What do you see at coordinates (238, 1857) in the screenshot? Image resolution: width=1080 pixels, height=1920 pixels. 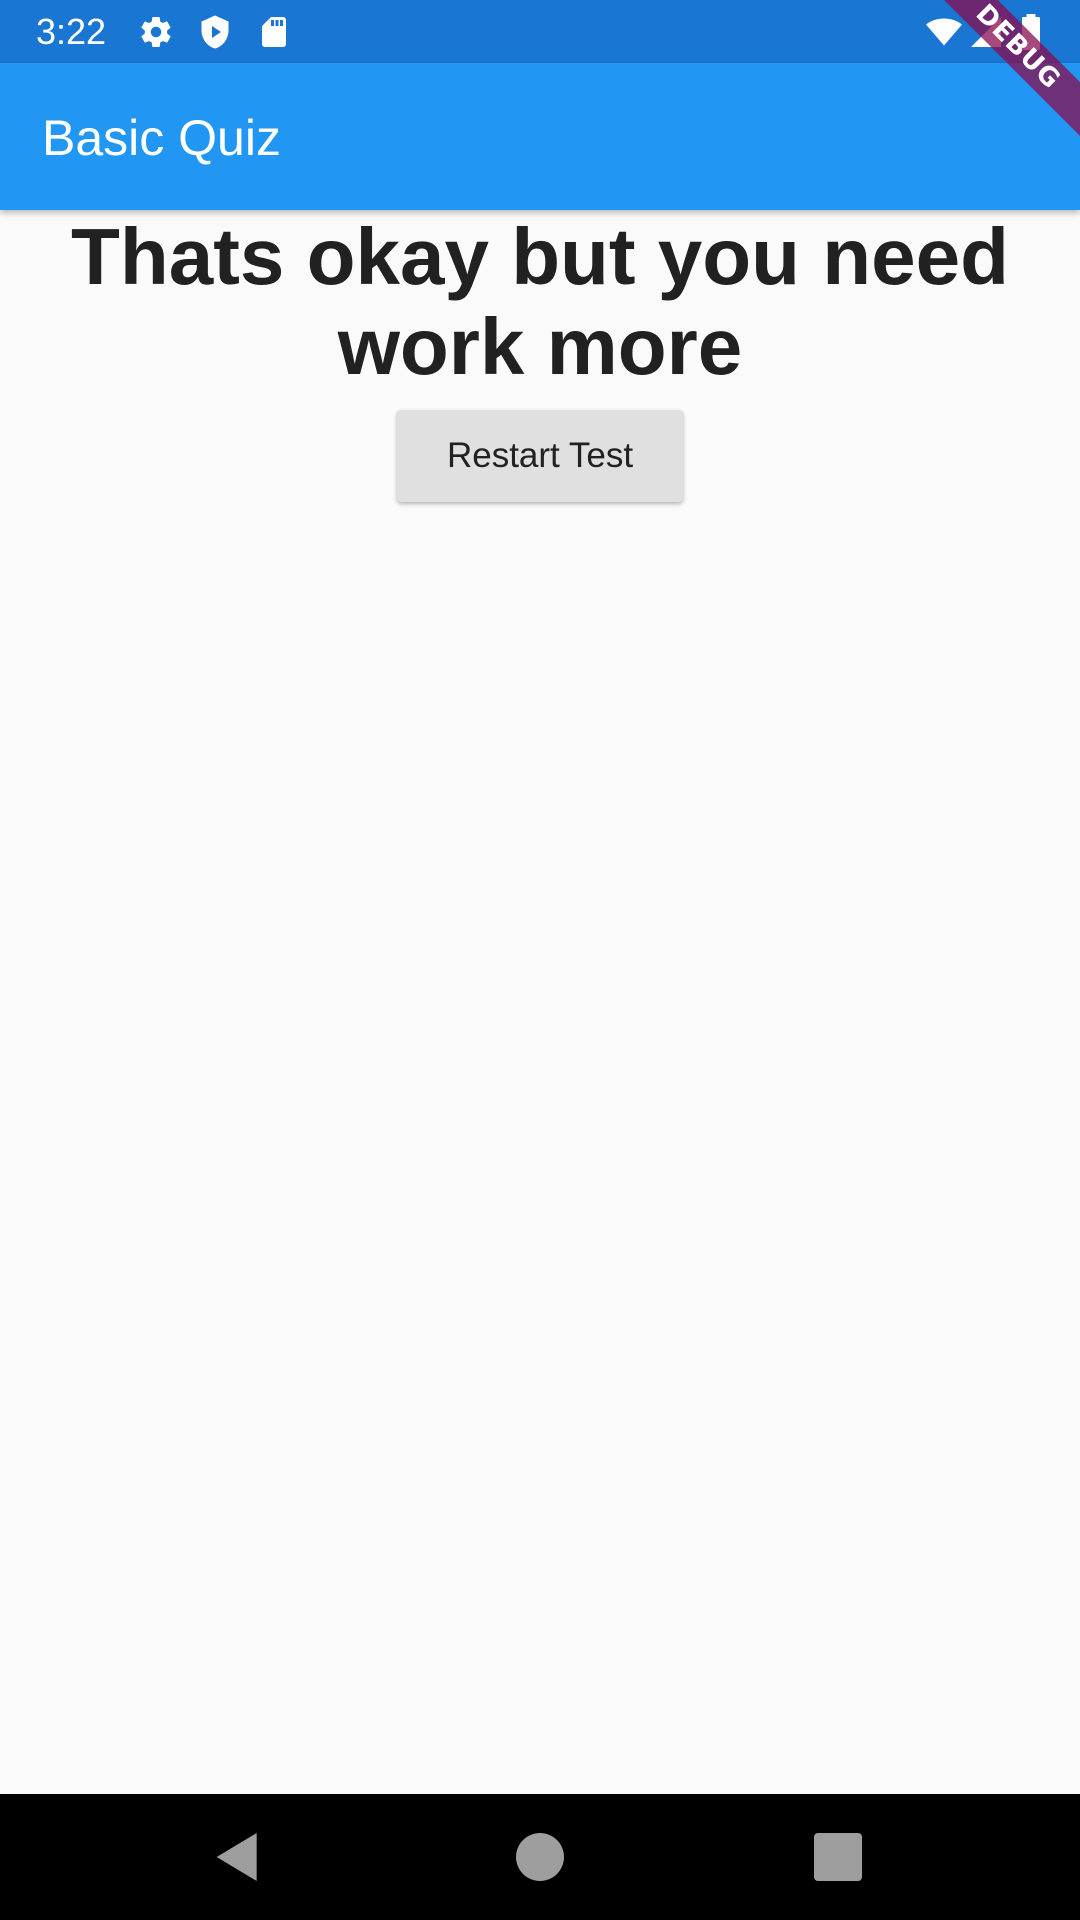 I see `back-icon` at bounding box center [238, 1857].